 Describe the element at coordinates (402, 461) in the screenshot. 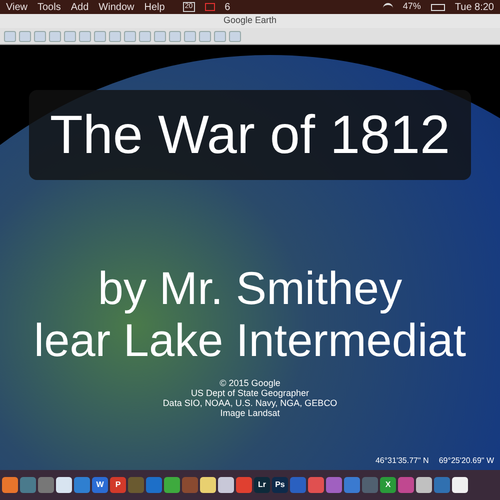

I see `coordinate-text: 46°31'35.77" N` at that location.